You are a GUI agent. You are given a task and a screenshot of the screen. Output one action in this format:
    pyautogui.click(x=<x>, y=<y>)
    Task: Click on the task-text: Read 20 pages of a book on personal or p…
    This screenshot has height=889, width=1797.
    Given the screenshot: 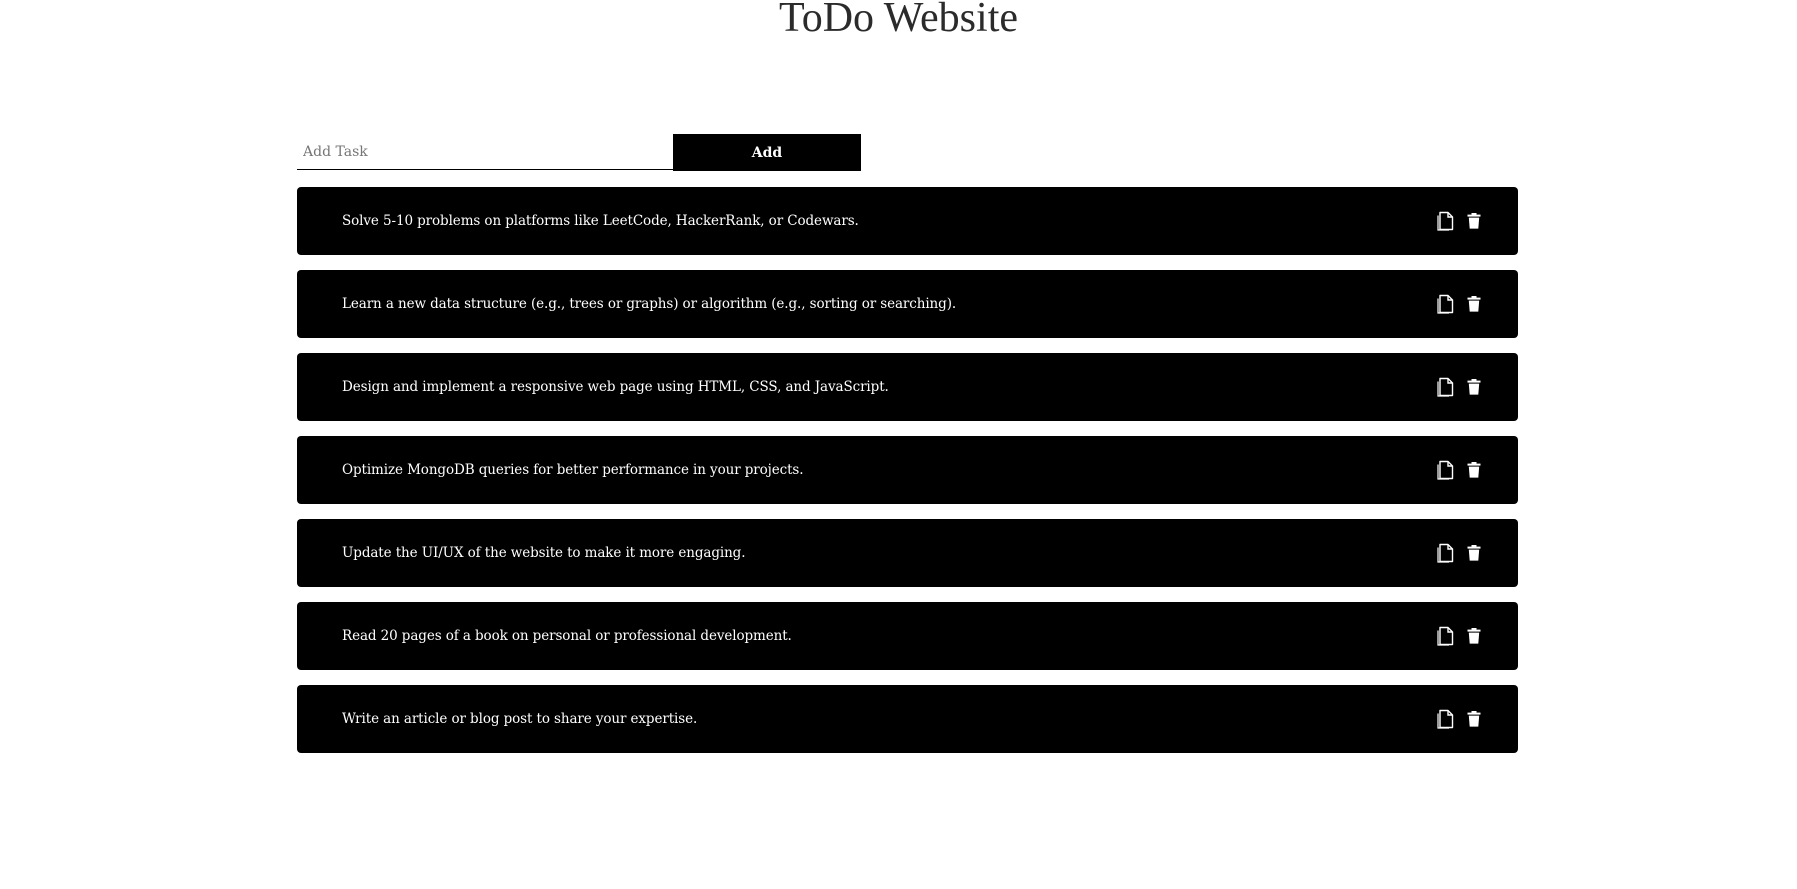 What is the action you would take?
    pyautogui.click(x=567, y=636)
    